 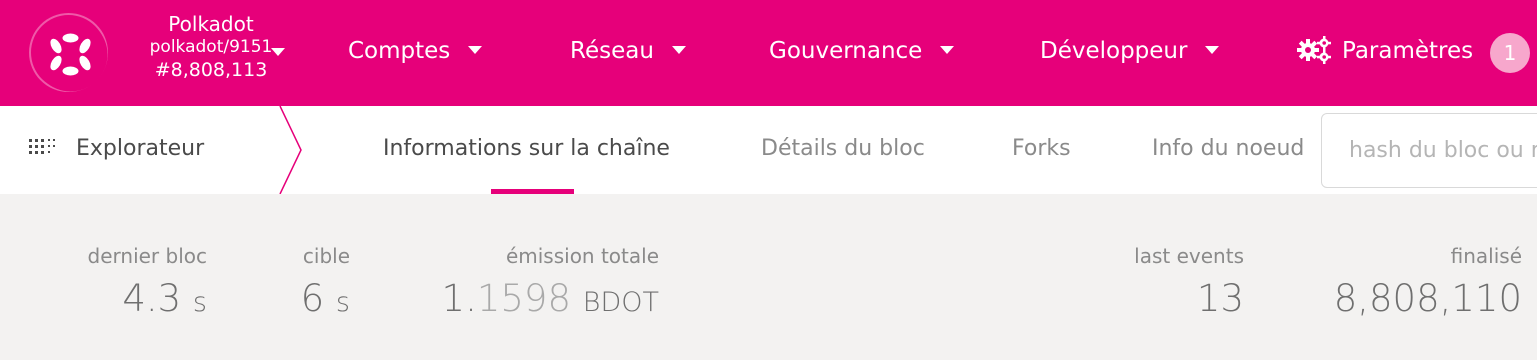 I want to click on stat-finalized-value: 8,808,110, so click(x=1427, y=298).